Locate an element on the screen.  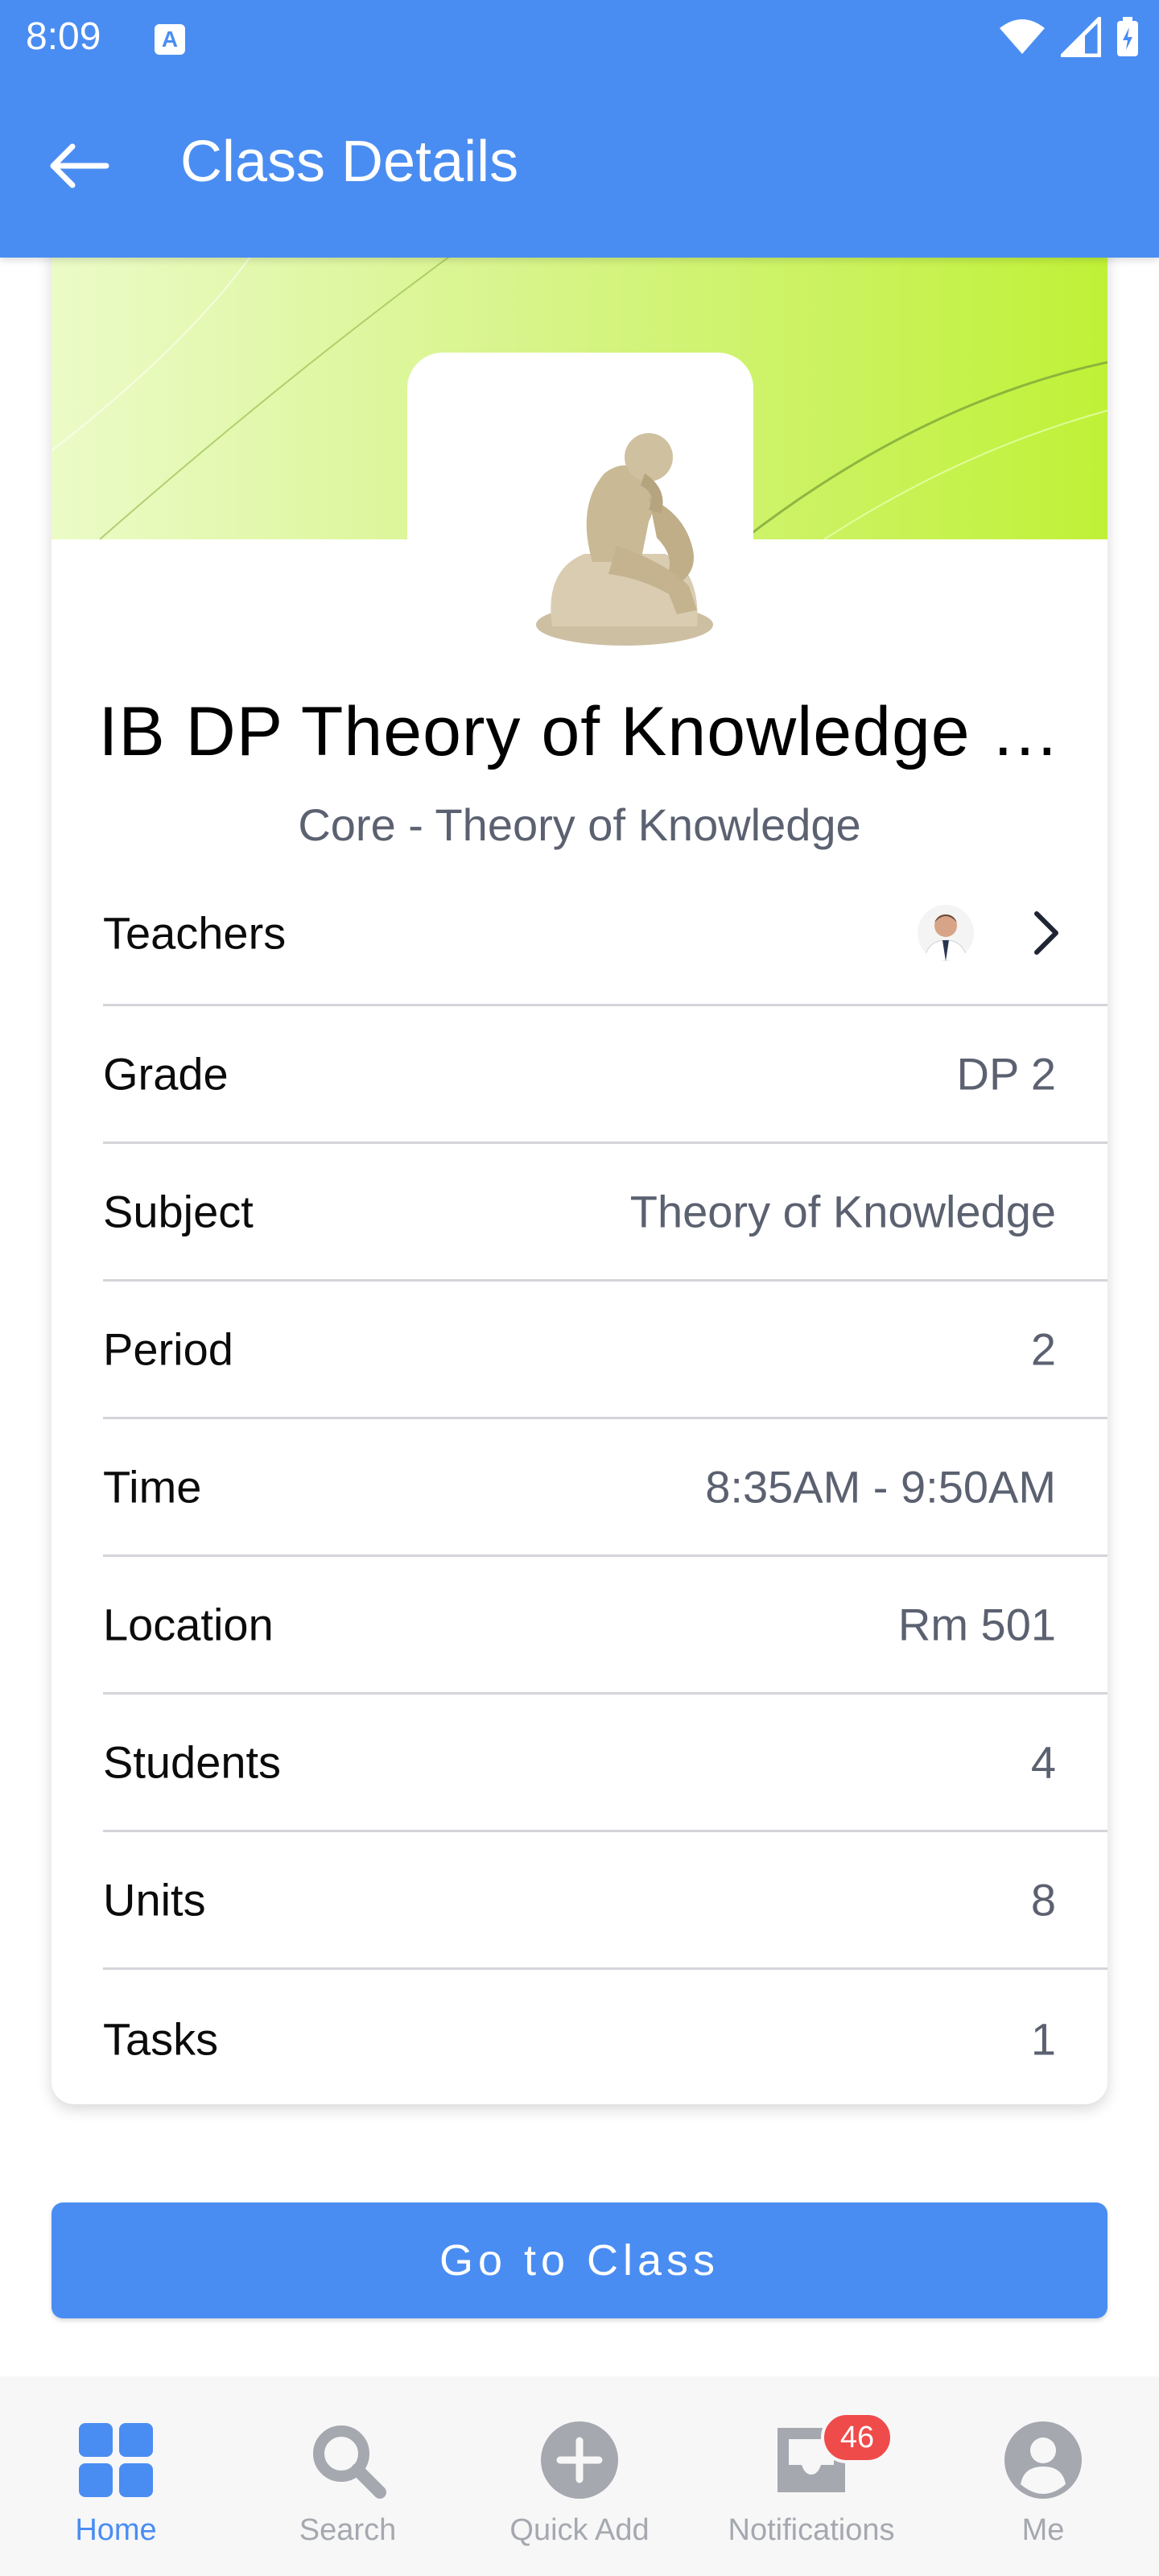
nav-label: Quick Add is located at coordinates (579, 2530).